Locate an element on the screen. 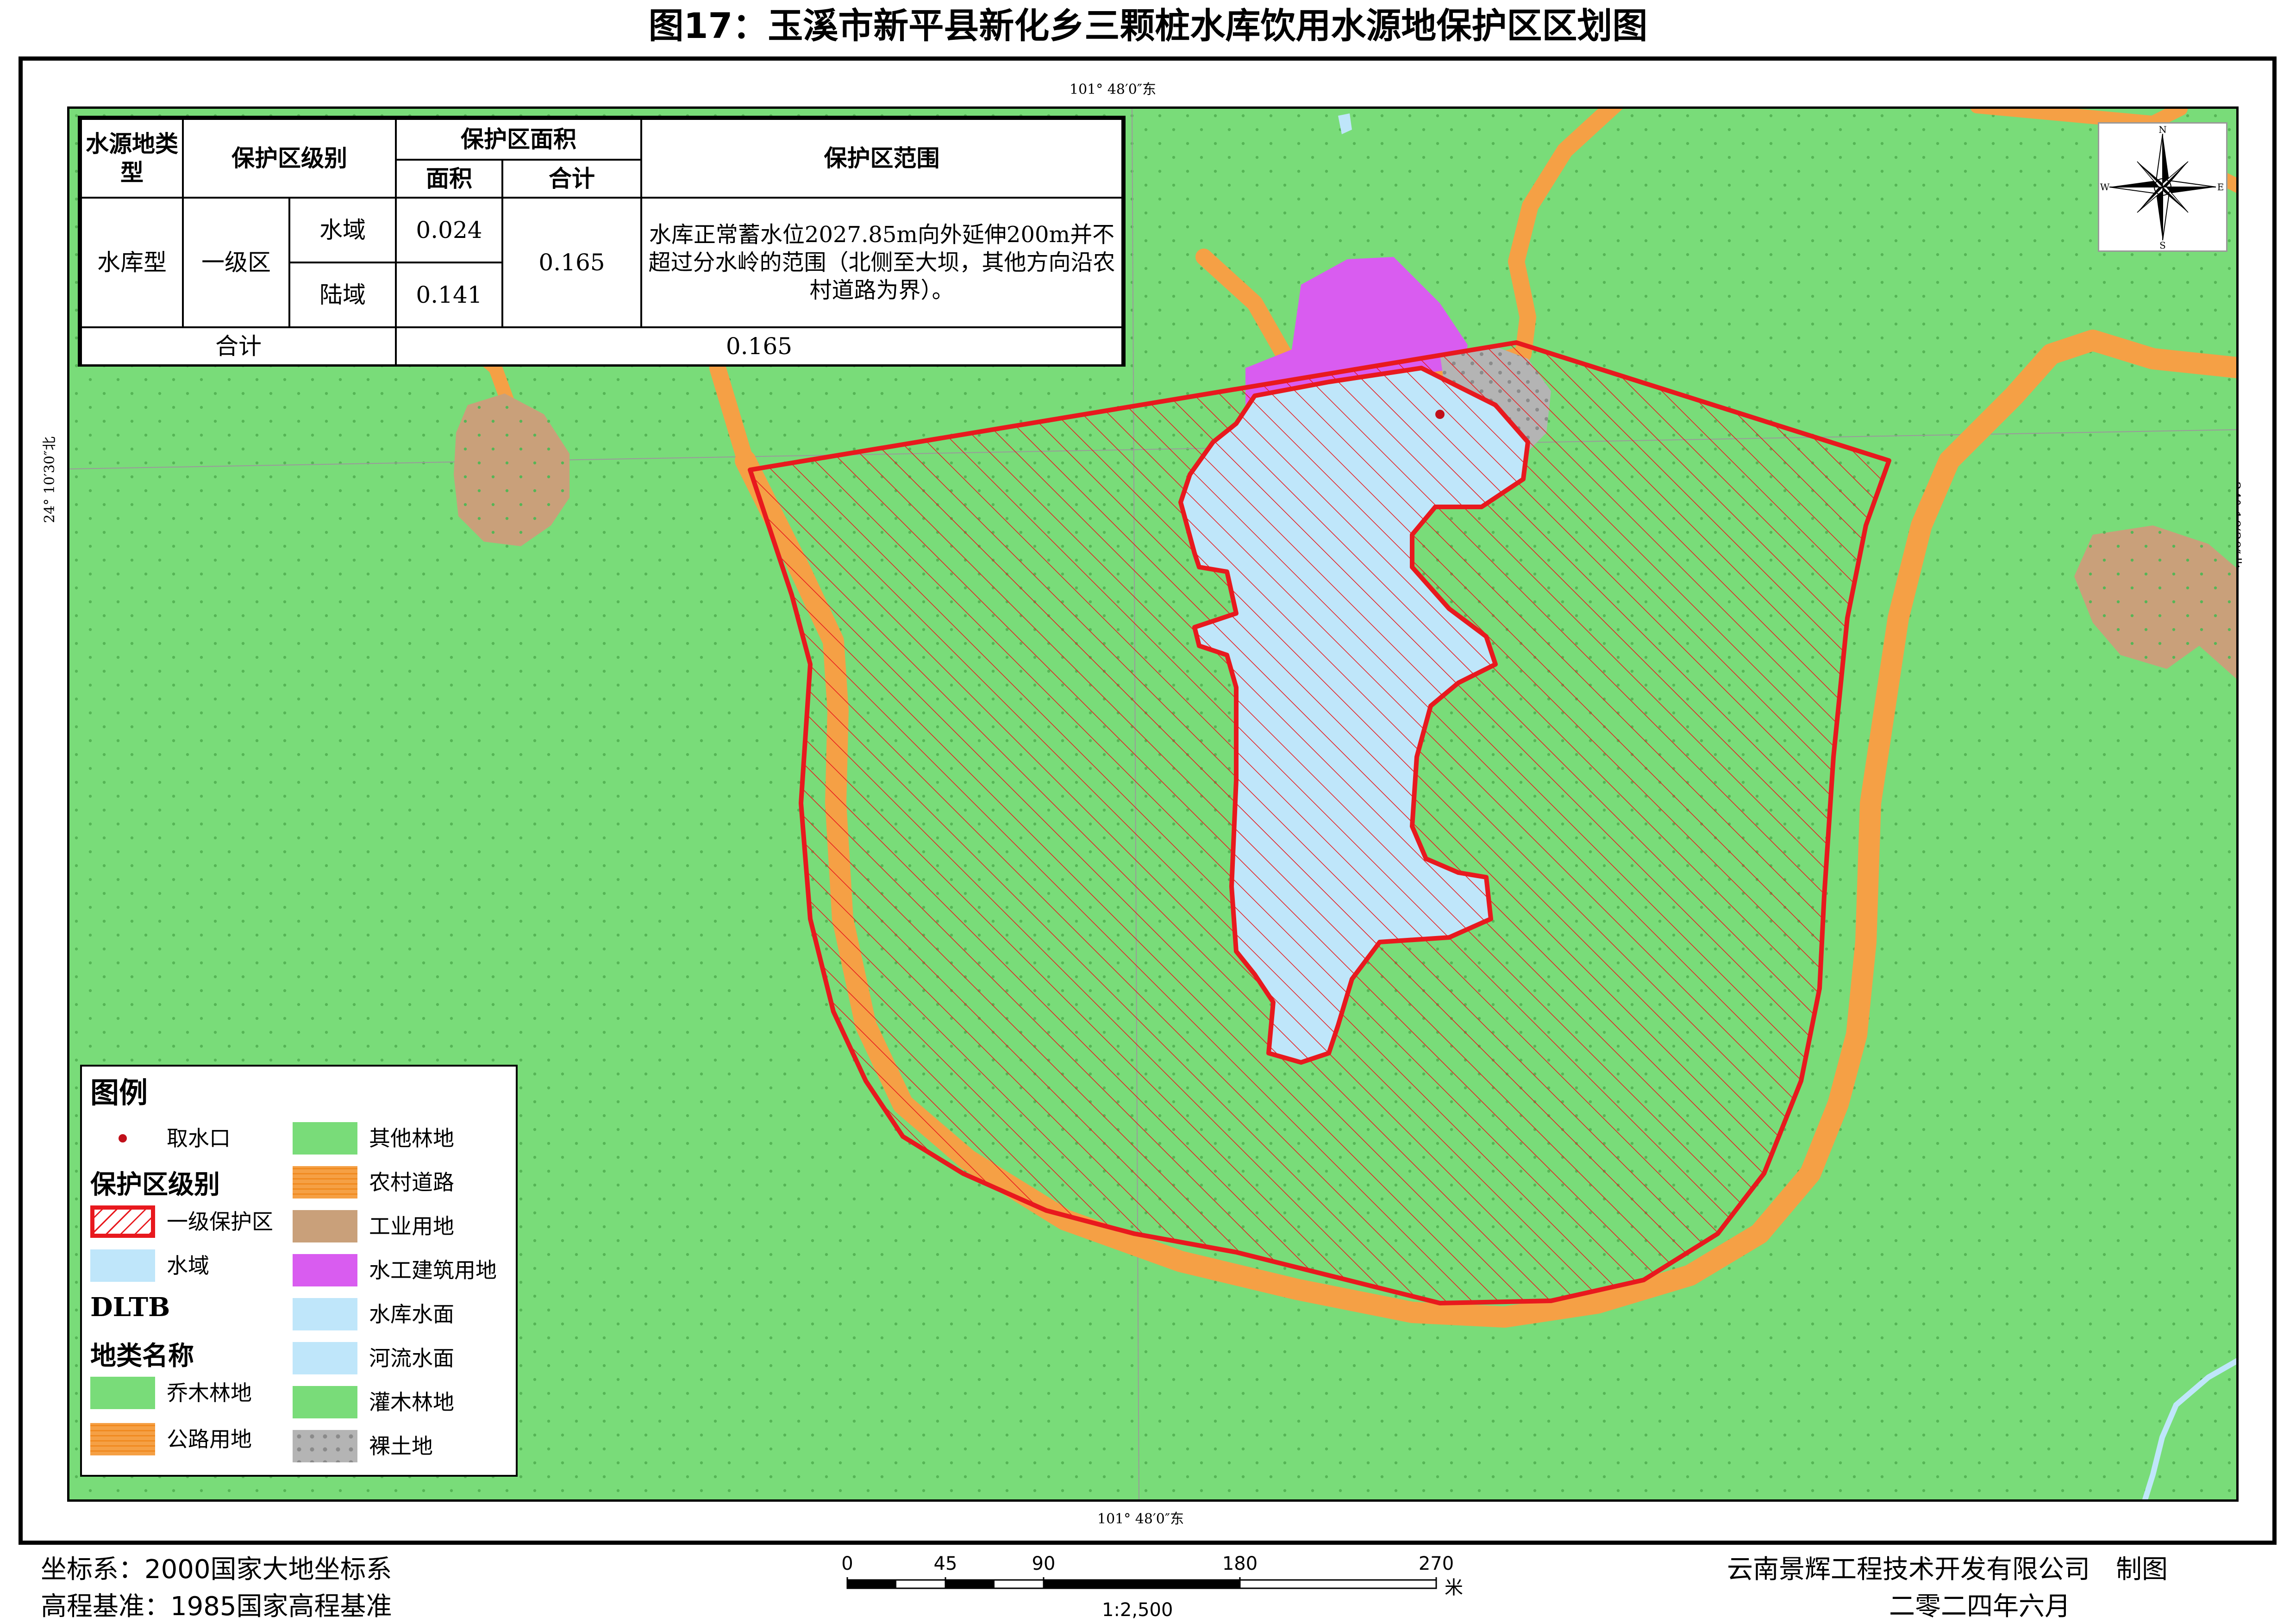 This screenshot has width=2296, height=1623. legend-shrub: 灌木林地 is located at coordinates (404, 1402).